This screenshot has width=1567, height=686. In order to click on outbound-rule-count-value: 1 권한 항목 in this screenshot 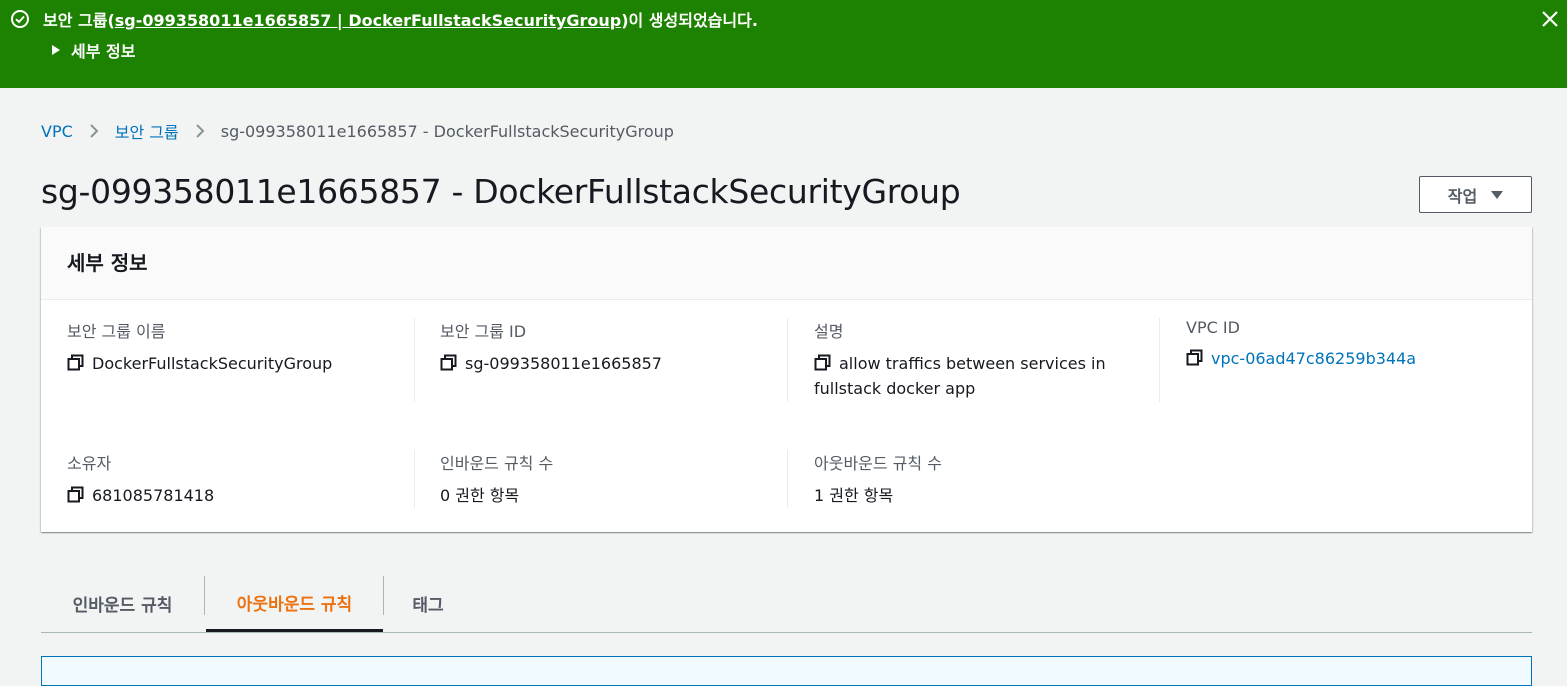, I will do `click(854, 495)`.